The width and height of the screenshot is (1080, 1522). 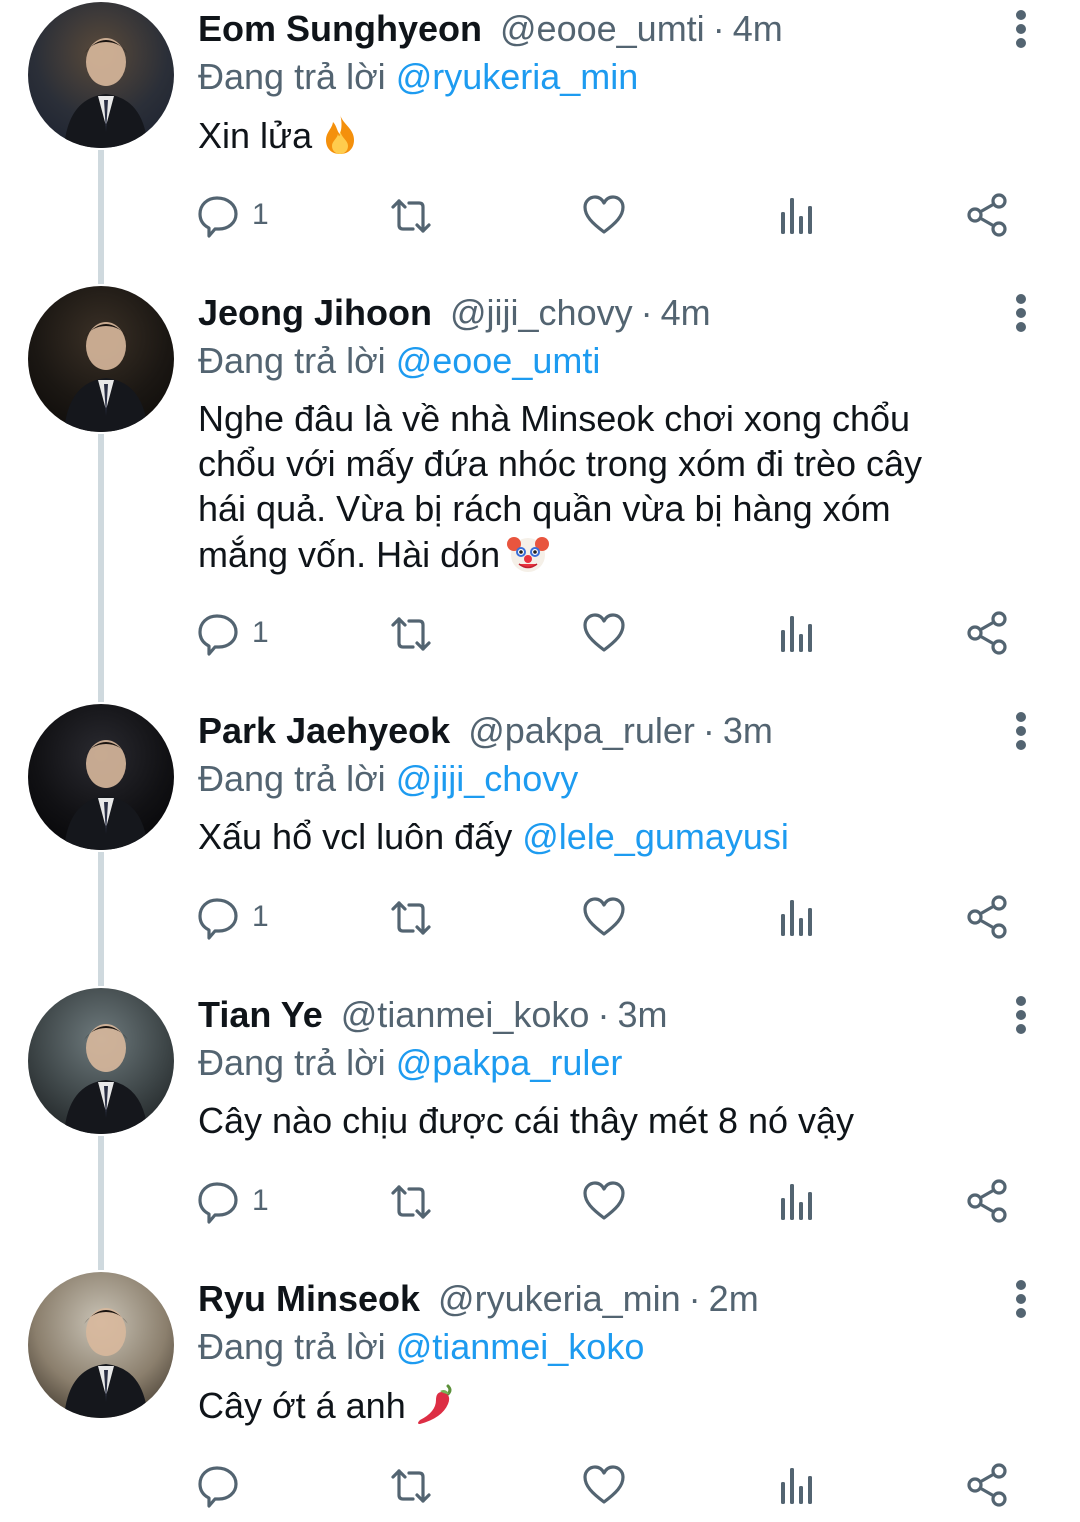 I want to click on tweet-text: Cây ớt á anh, so click(x=608, y=1404).